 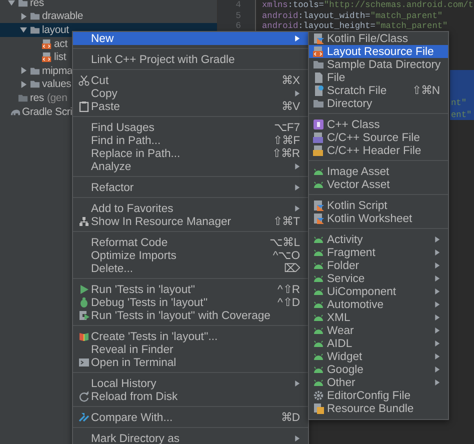 What do you see at coordinates (426, 90) in the screenshot?
I see `shortcut-text: ⇧⌘N` at bounding box center [426, 90].